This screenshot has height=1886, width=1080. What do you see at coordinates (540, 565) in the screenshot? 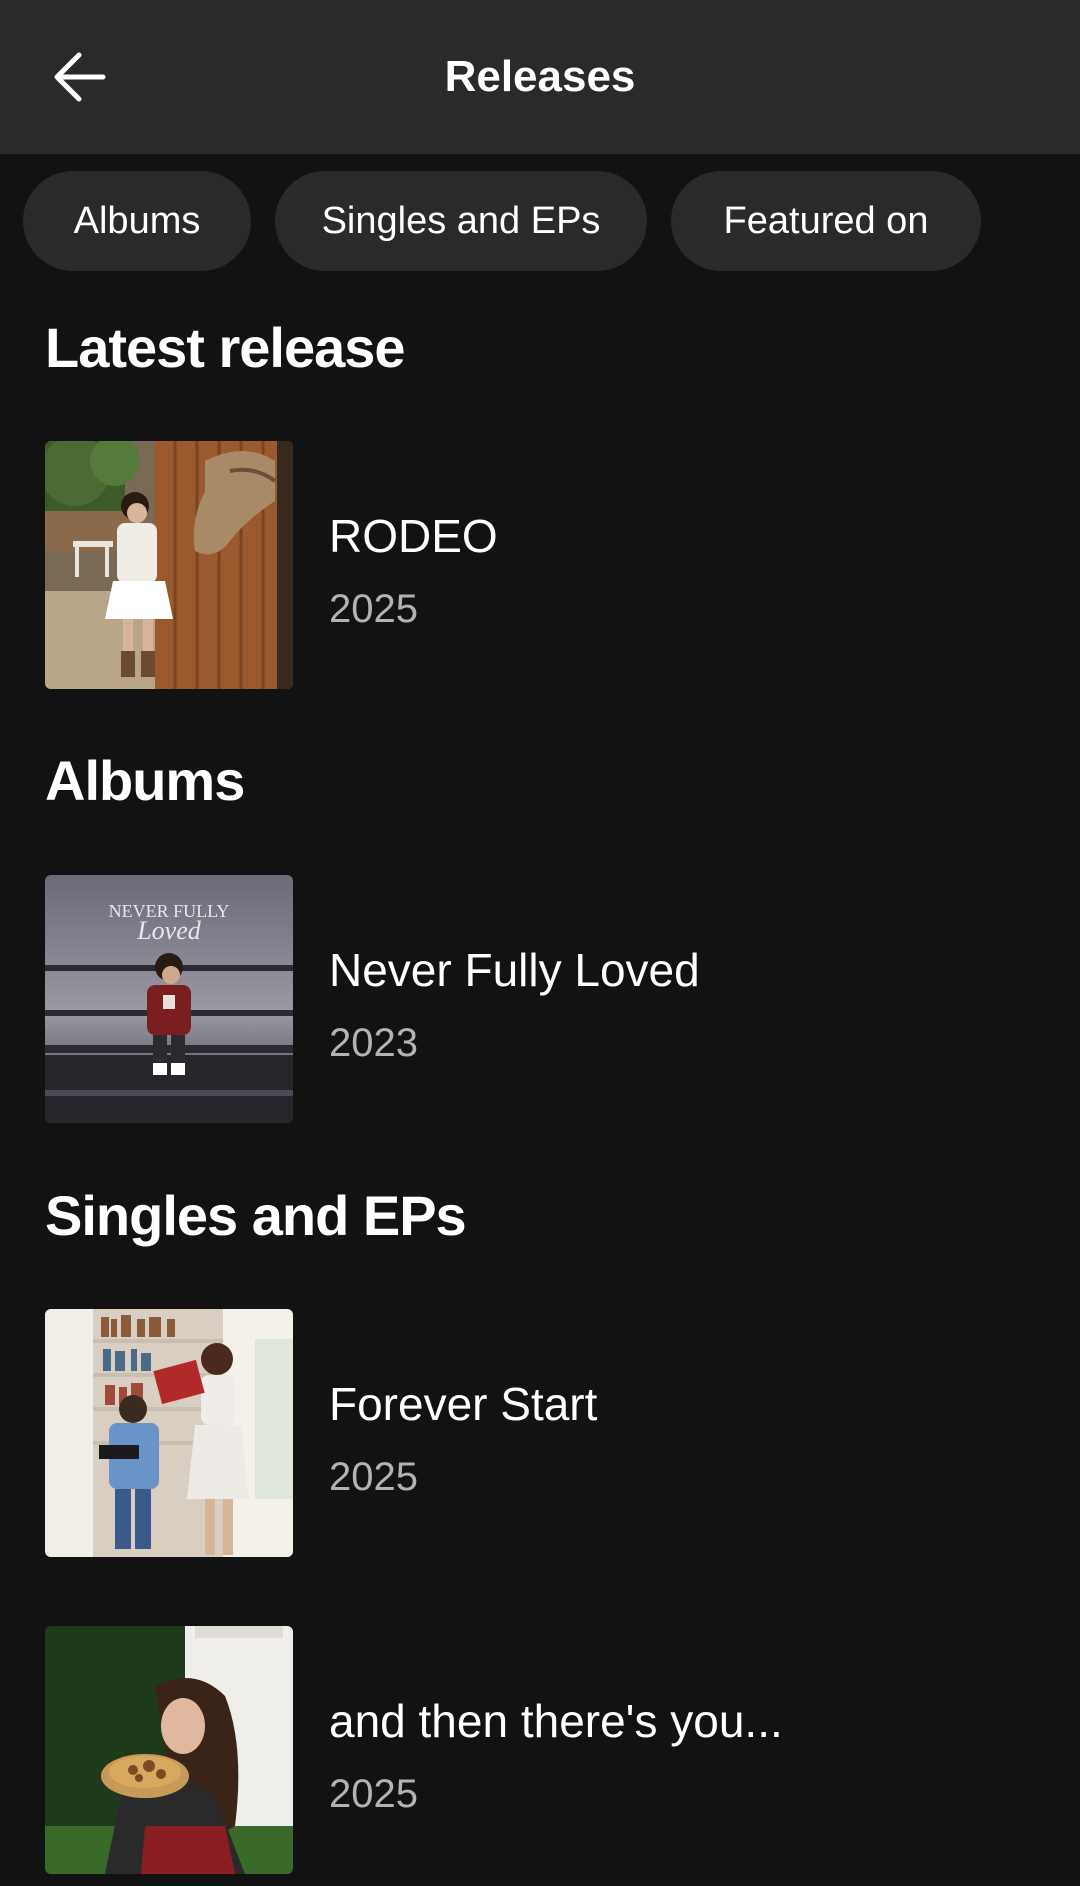
I see `release-item-rodeo: RODEO 2025` at bounding box center [540, 565].